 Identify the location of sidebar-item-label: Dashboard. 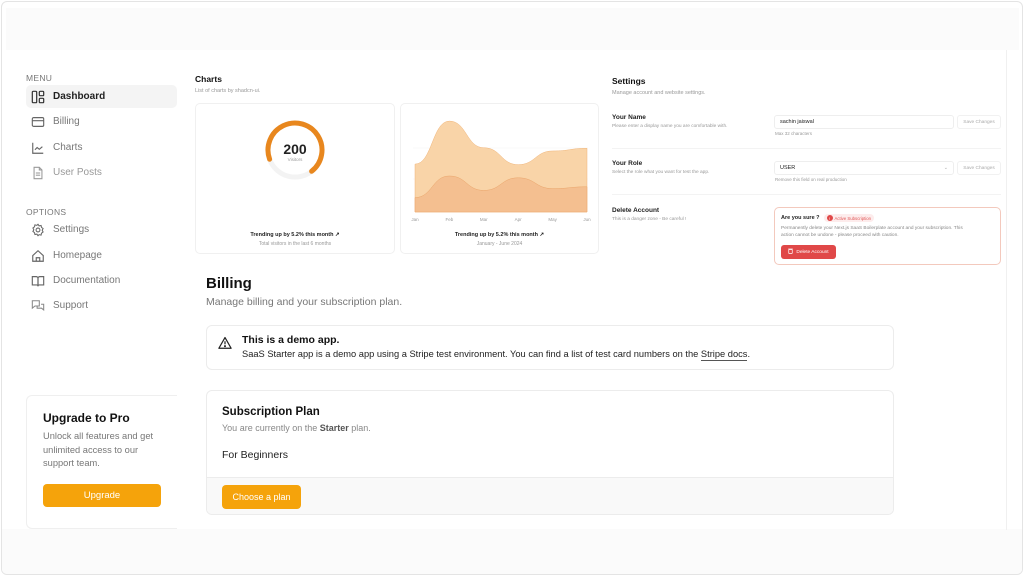
(79, 96).